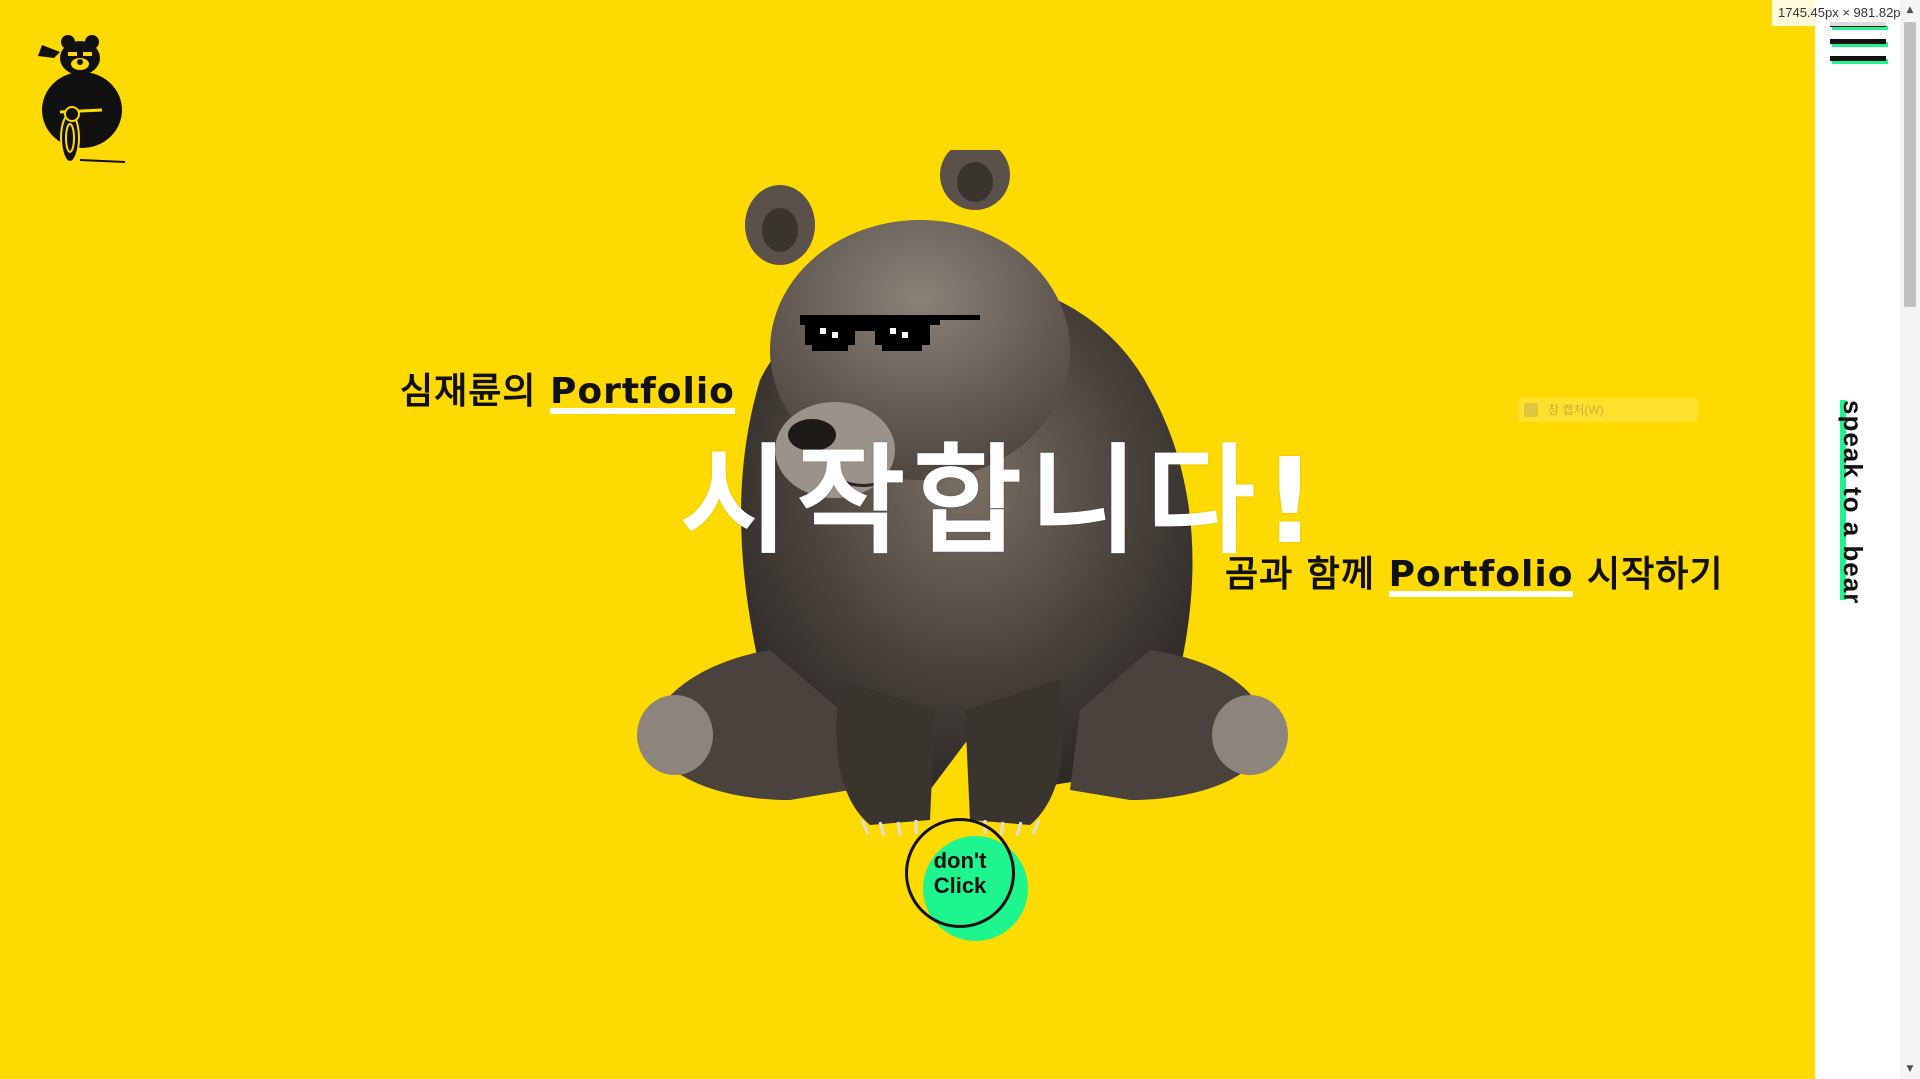  I want to click on sub-heading-tagline-prefix: 곰과 함께, so click(1300, 574).